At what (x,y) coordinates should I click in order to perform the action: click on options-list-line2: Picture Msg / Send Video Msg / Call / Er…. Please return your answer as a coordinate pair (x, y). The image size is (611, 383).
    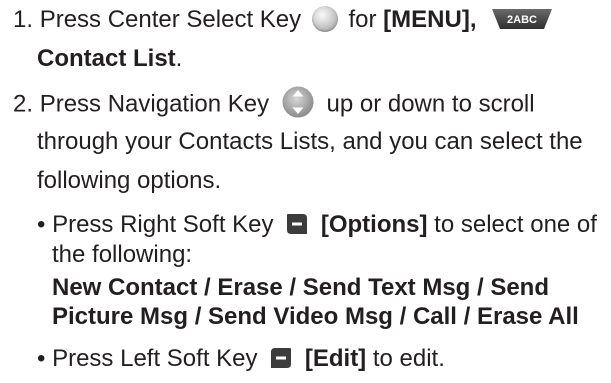
    Looking at the image, I should click on (315, 317).